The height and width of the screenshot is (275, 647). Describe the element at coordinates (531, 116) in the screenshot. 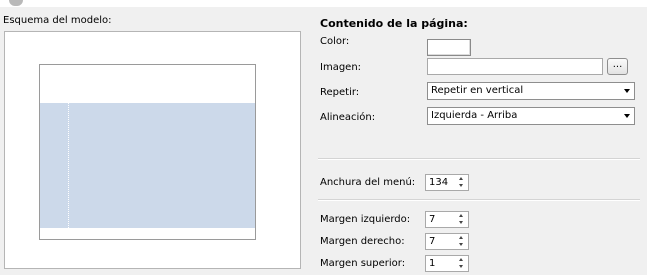

I see `alignment-select: Izquierda - Arriba` at that location.